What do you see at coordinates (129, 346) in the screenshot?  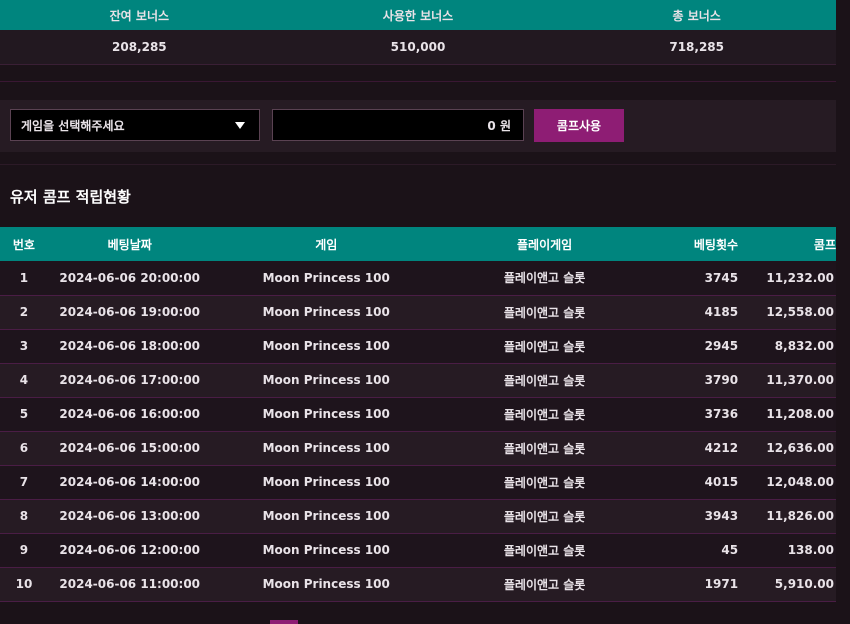 I see `row-bet-date: 2024-06-06 18:00:00` at bounding box center [129, 346].